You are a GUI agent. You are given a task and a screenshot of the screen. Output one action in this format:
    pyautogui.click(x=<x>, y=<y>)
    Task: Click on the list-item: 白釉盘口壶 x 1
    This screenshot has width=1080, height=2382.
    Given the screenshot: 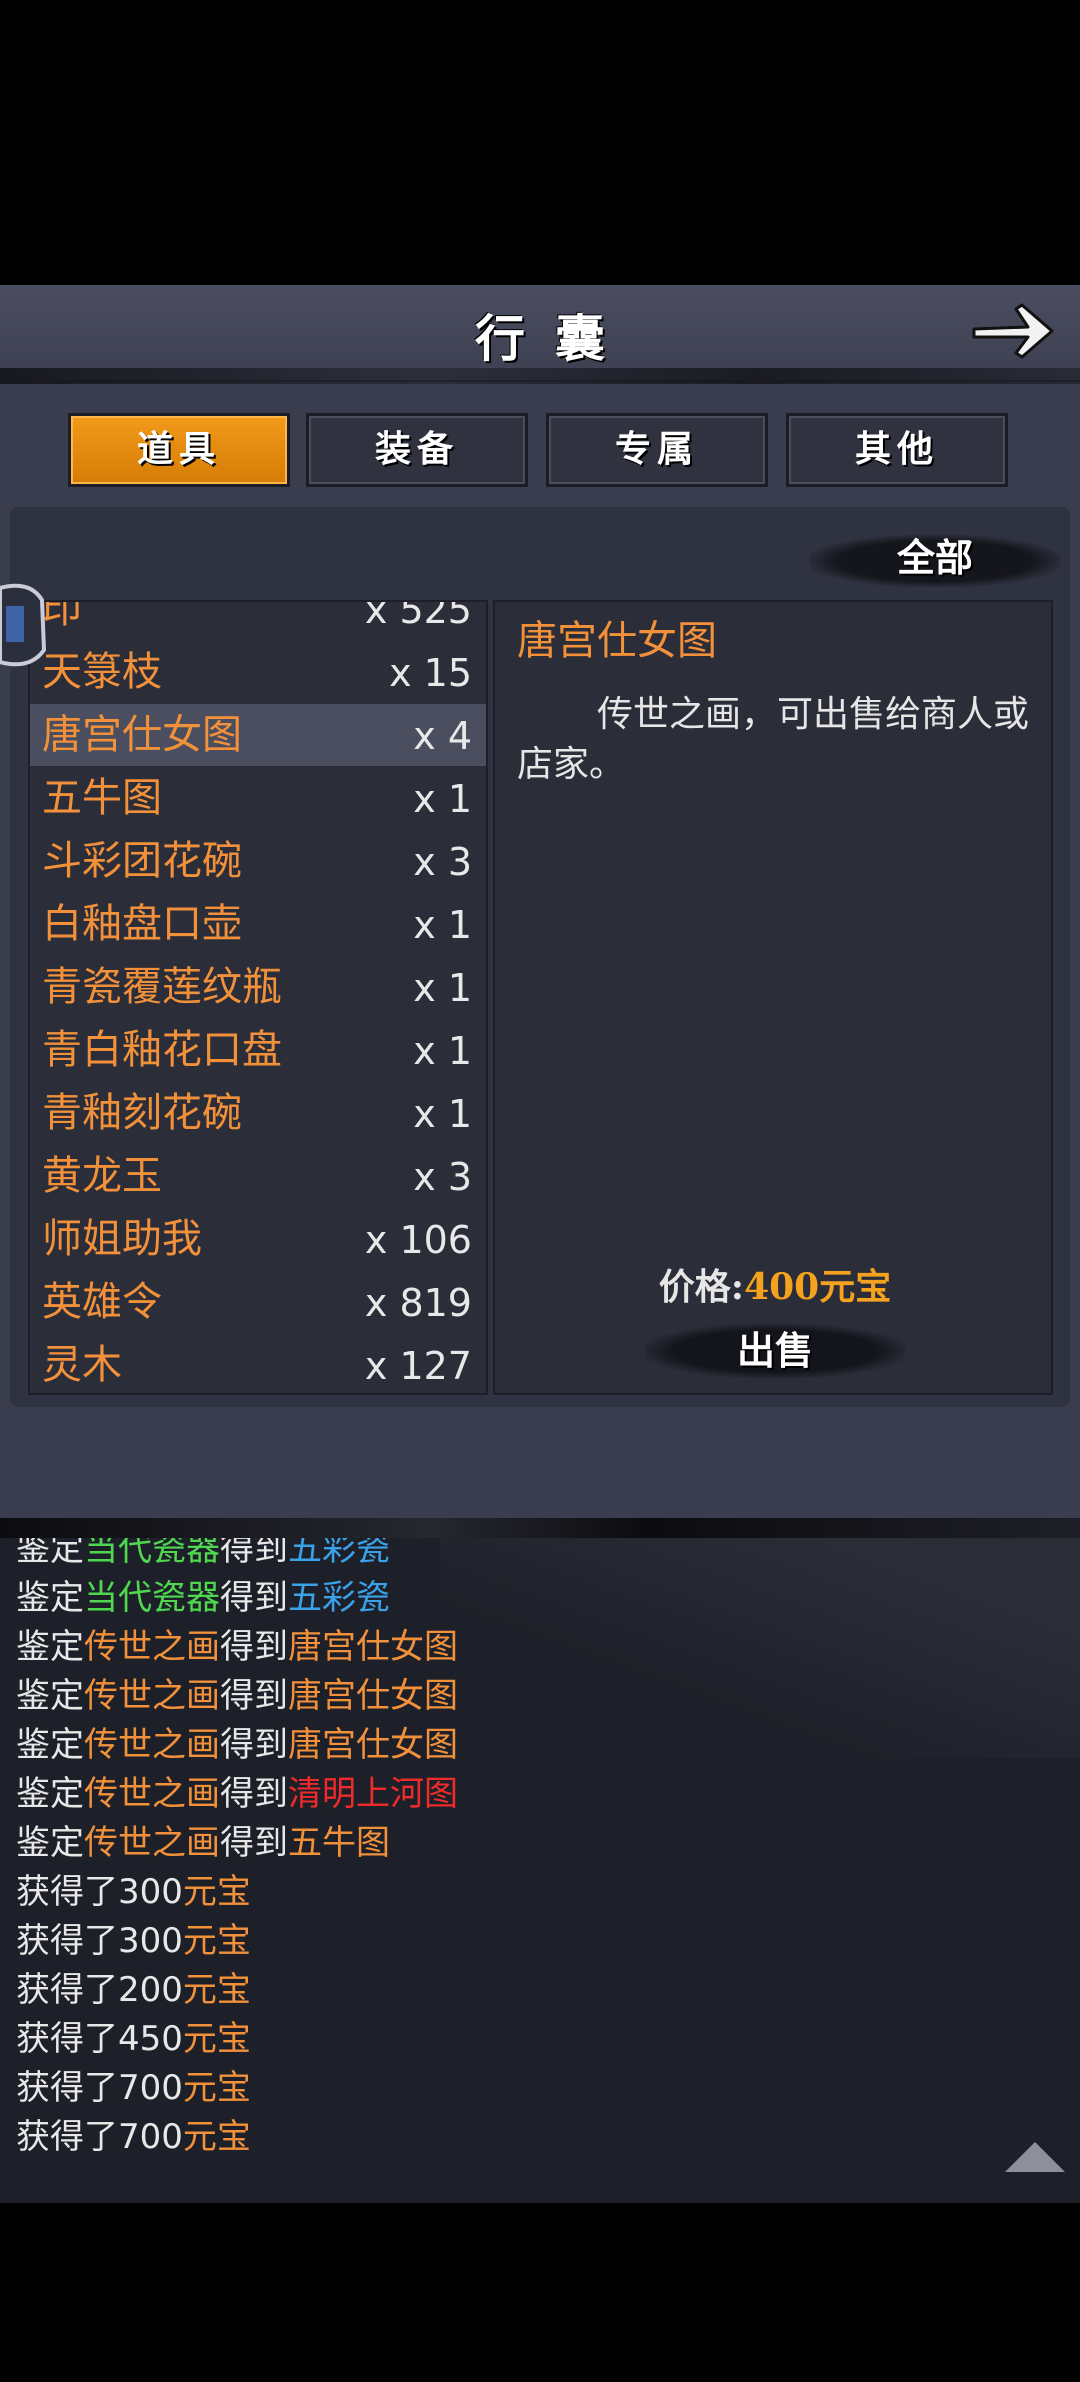 What is the action you would take?
    pyautogui.click(x=258, y=924)
    